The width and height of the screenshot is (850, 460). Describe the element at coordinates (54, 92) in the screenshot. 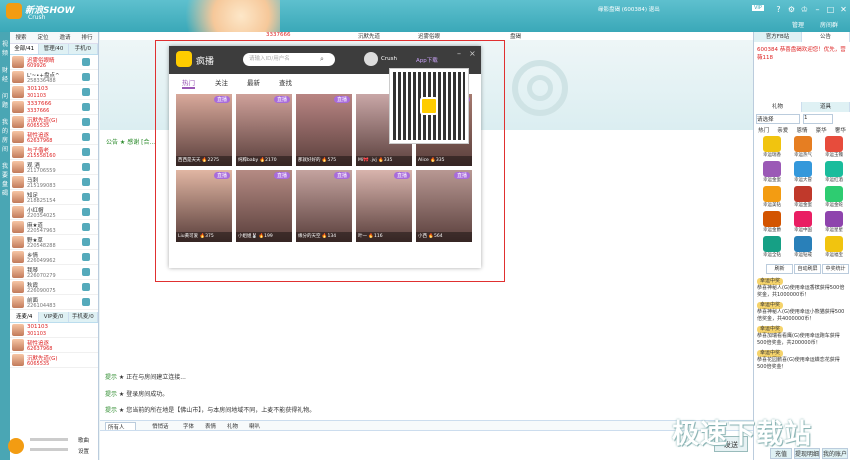

I see `user-list-item: 301103 301103` at that location.